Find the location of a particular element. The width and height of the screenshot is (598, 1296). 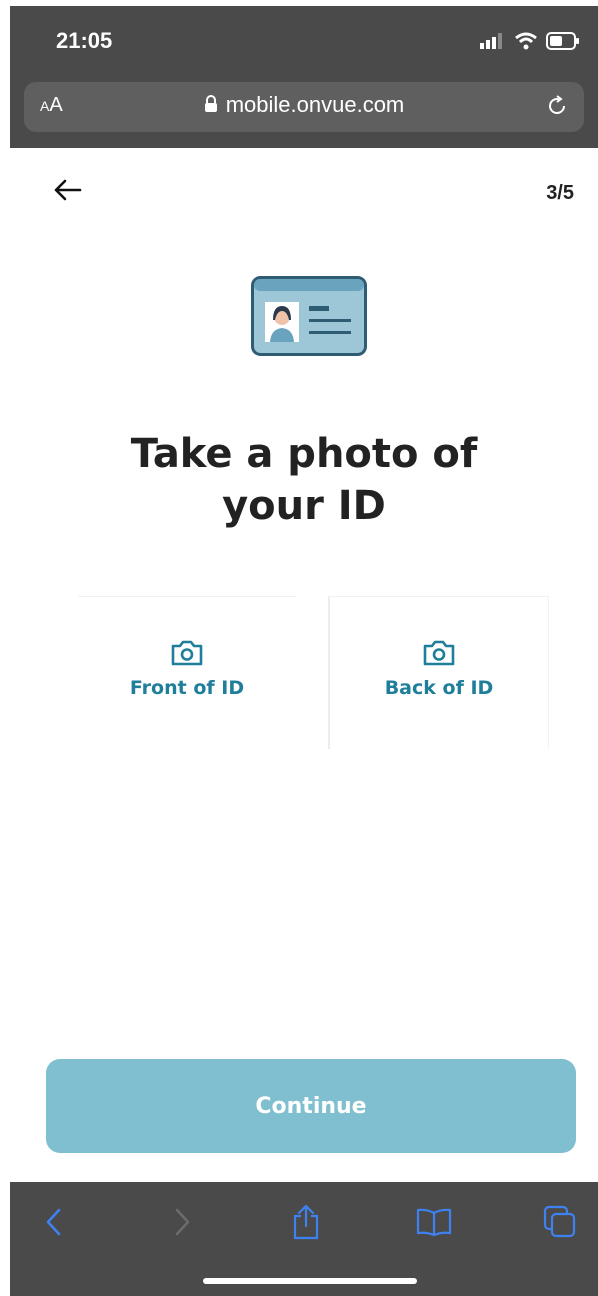

address-bar: AA mobile.onvue.com is located at coordinates (304, 107).